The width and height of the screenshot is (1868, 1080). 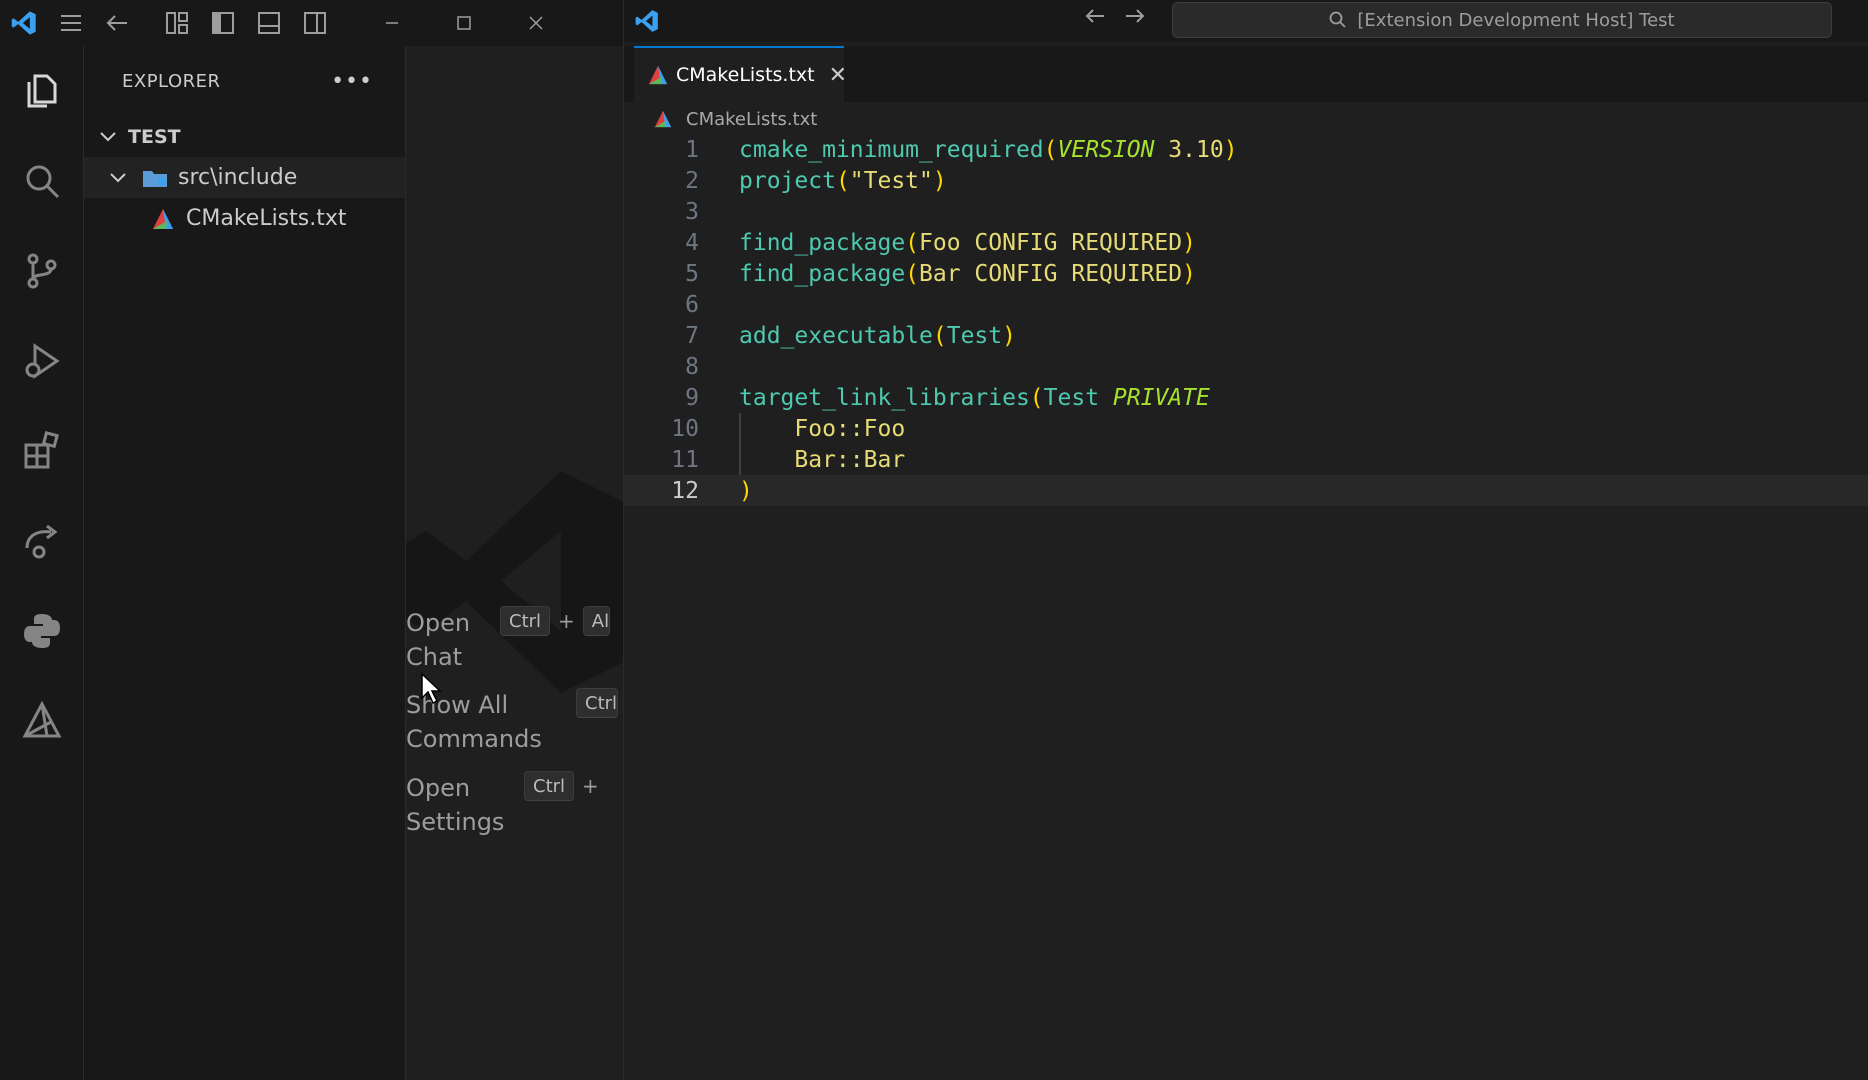 I want to click on line-number: 3, so click(x=692, y=211).